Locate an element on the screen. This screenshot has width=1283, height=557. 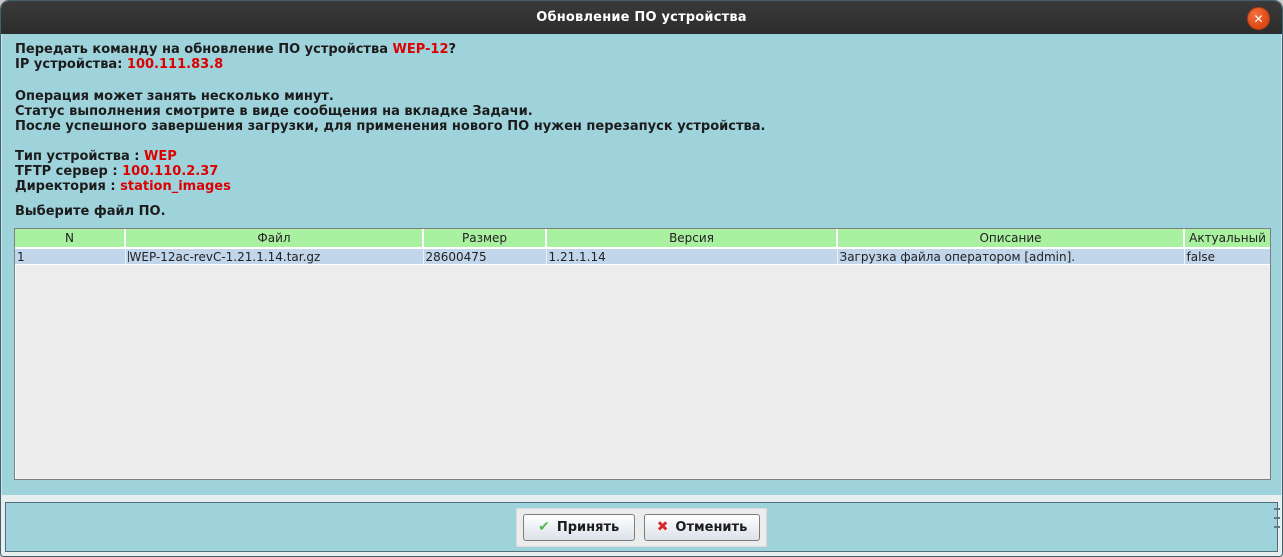
footer-panel: ✔ Принять ✖ Отменить is located at coordinates (641, 527).